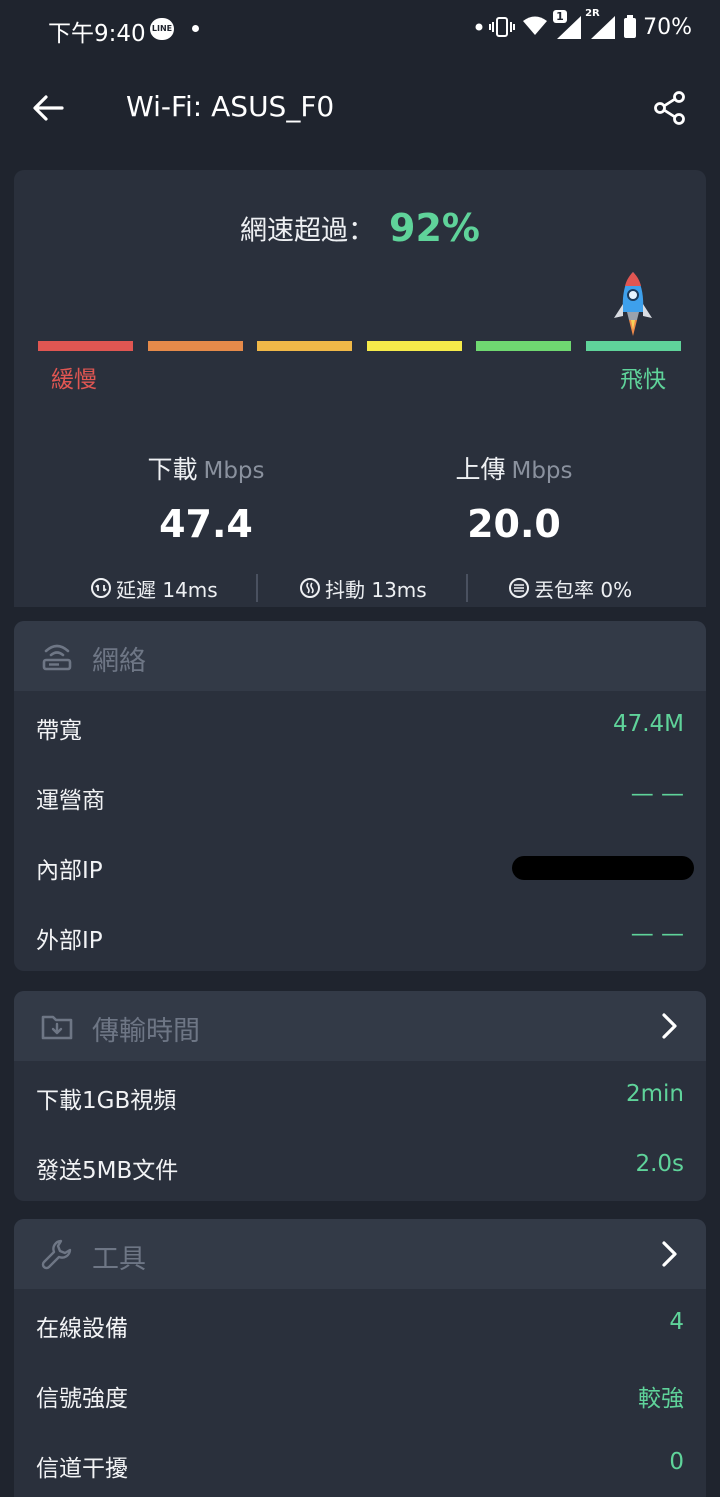 Image resolution: width=720 pixels, height=1497 pixels. Describe the element at coordinates (172, 469) in the screenshot. I see `download-label: 下載` at that location.